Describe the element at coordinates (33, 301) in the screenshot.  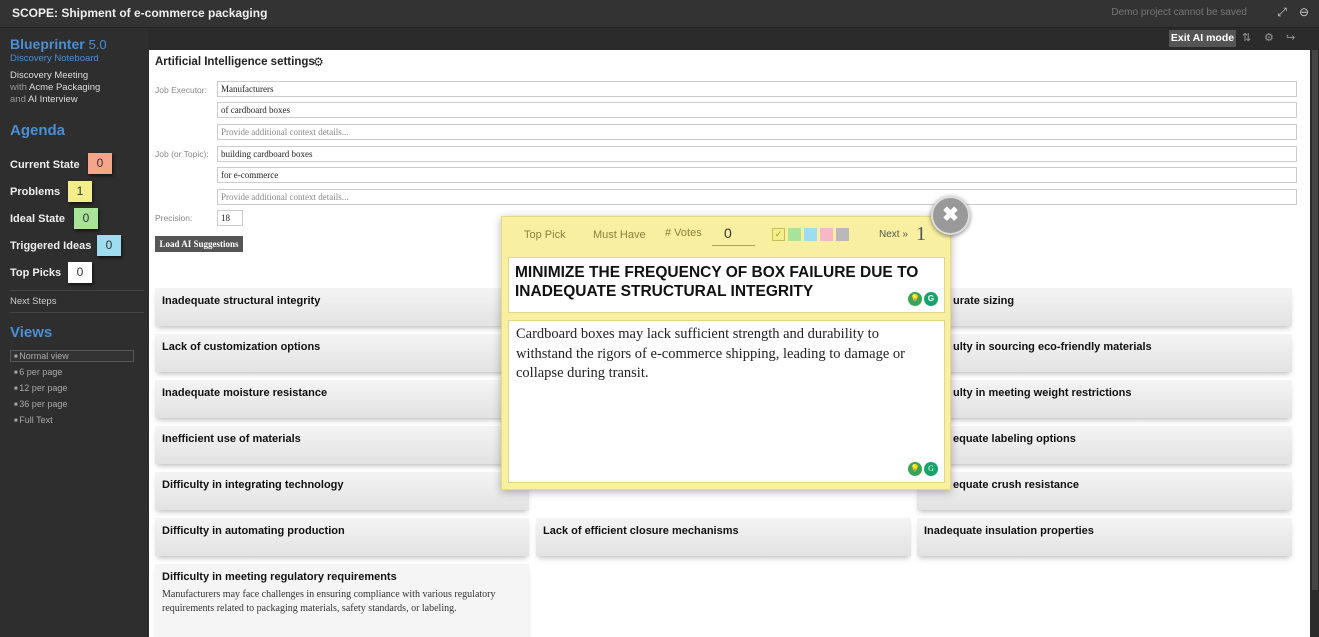
I see `next-steps-link: Next Steps` at that location.